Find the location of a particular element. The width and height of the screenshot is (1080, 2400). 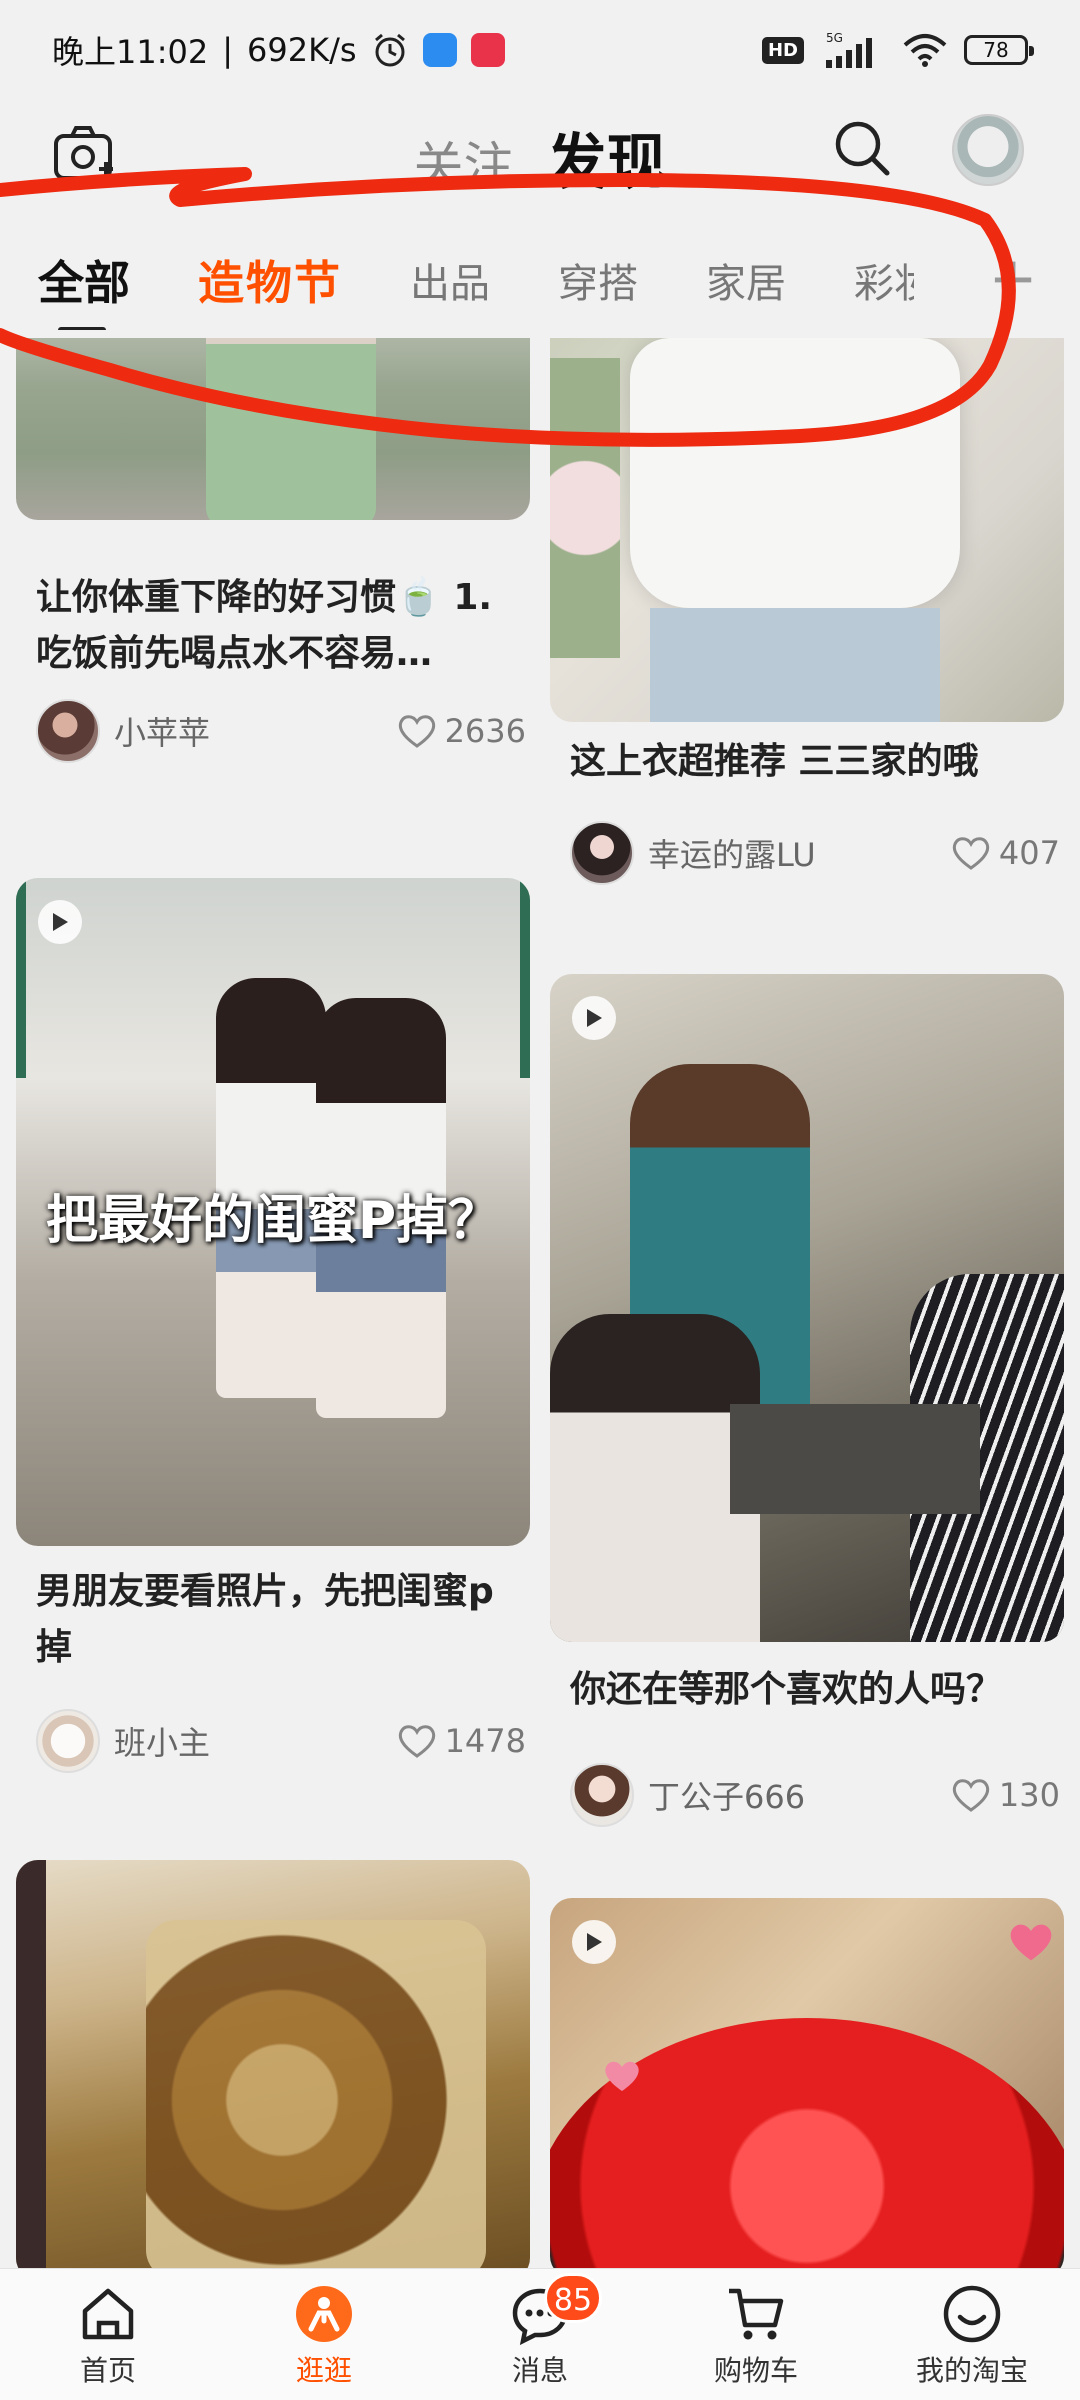

category-makeup: 彩妆 is located at coordinates (884, 280).